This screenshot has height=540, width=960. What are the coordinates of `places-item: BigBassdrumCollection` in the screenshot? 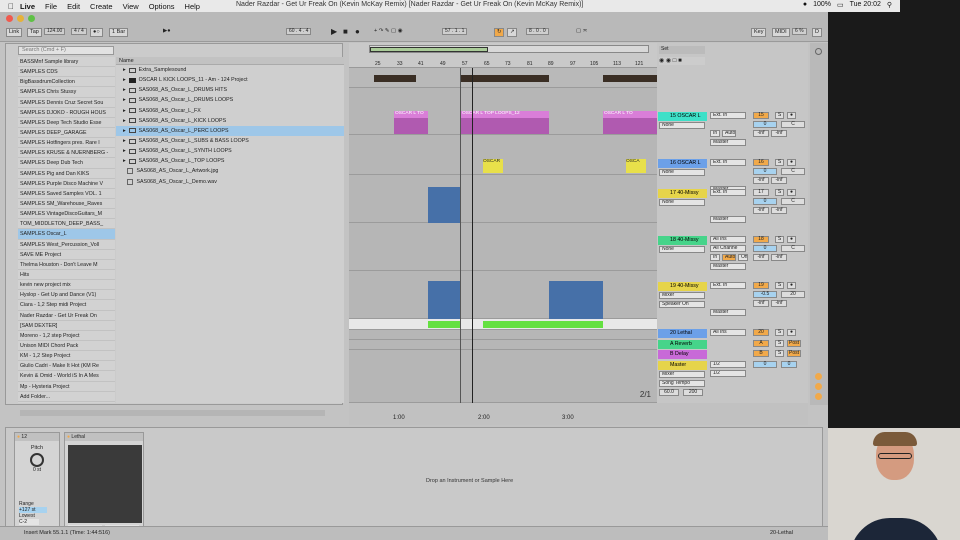 It's located at (66, 82).